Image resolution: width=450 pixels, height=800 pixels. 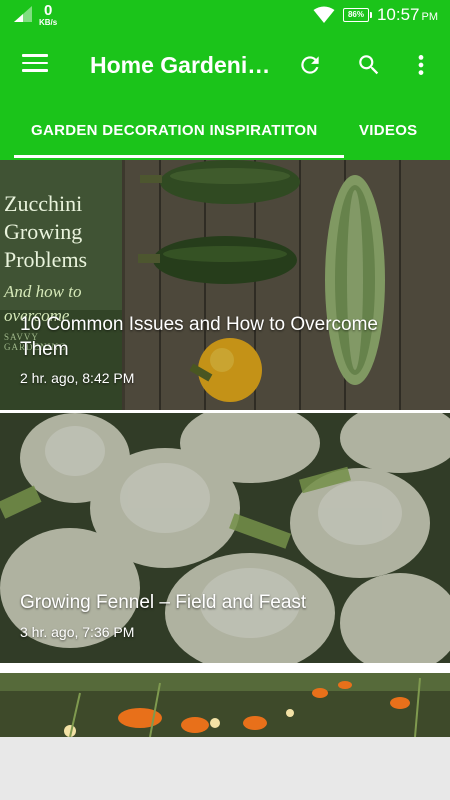 What do you see at coordinates (388, 130) in the screenshot?
I see `tab-videos: VIDEOS` at bounding box center [388, 130].